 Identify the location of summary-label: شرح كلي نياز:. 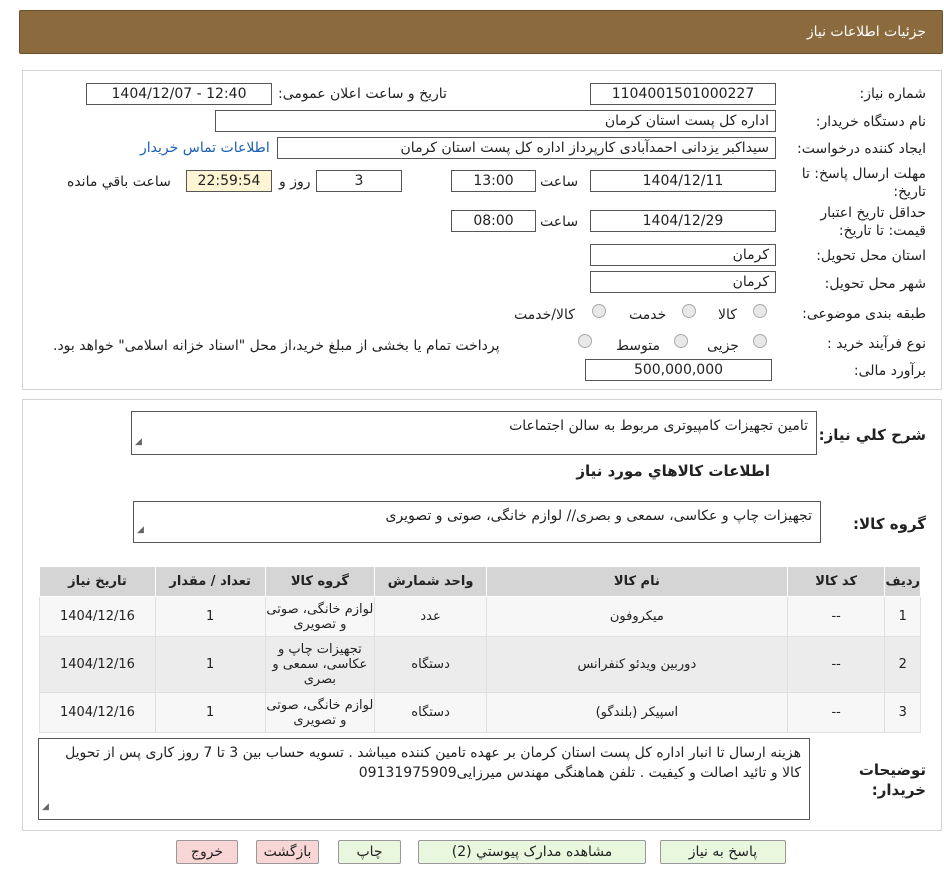
(872, 435).